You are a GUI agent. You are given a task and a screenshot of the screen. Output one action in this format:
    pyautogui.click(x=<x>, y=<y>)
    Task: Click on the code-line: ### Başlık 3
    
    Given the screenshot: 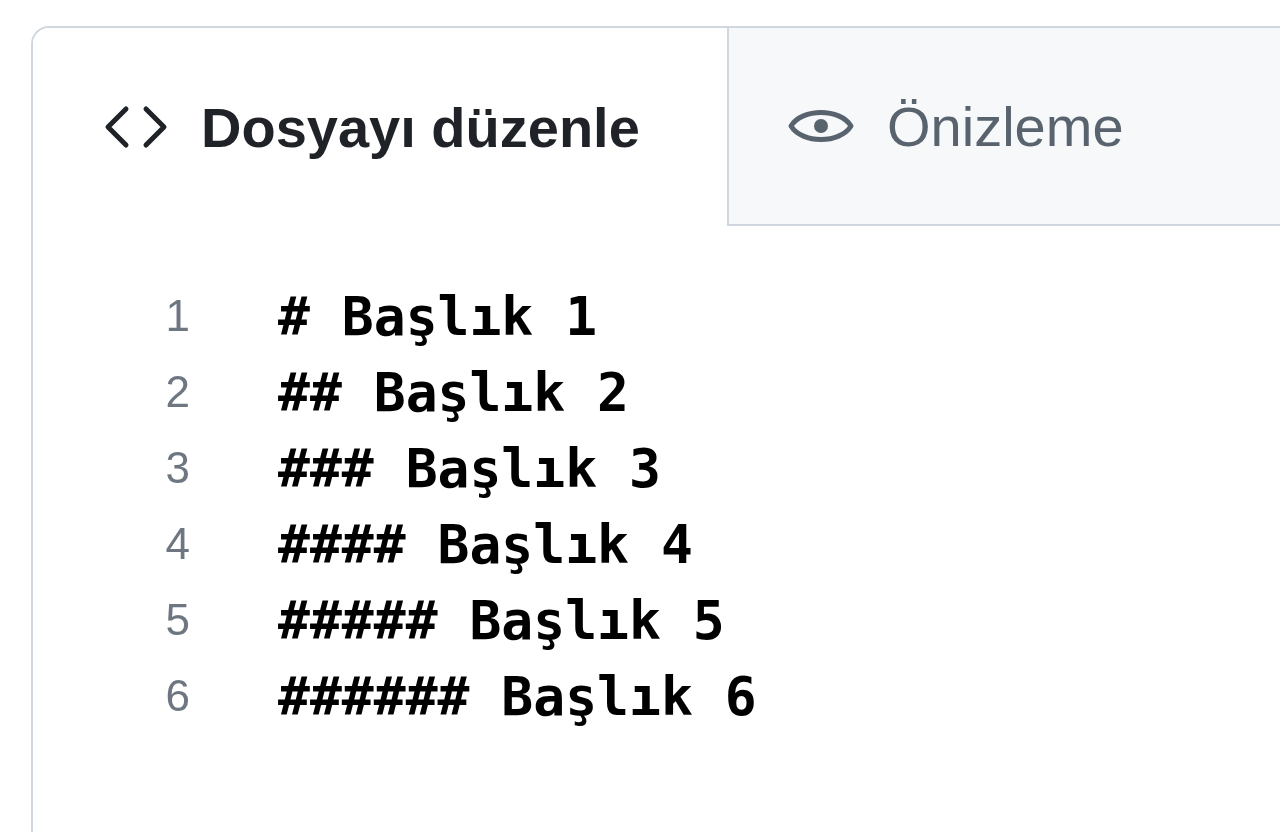 What is the action you would take?
    pyautogui.click(x=469, y=468)
    